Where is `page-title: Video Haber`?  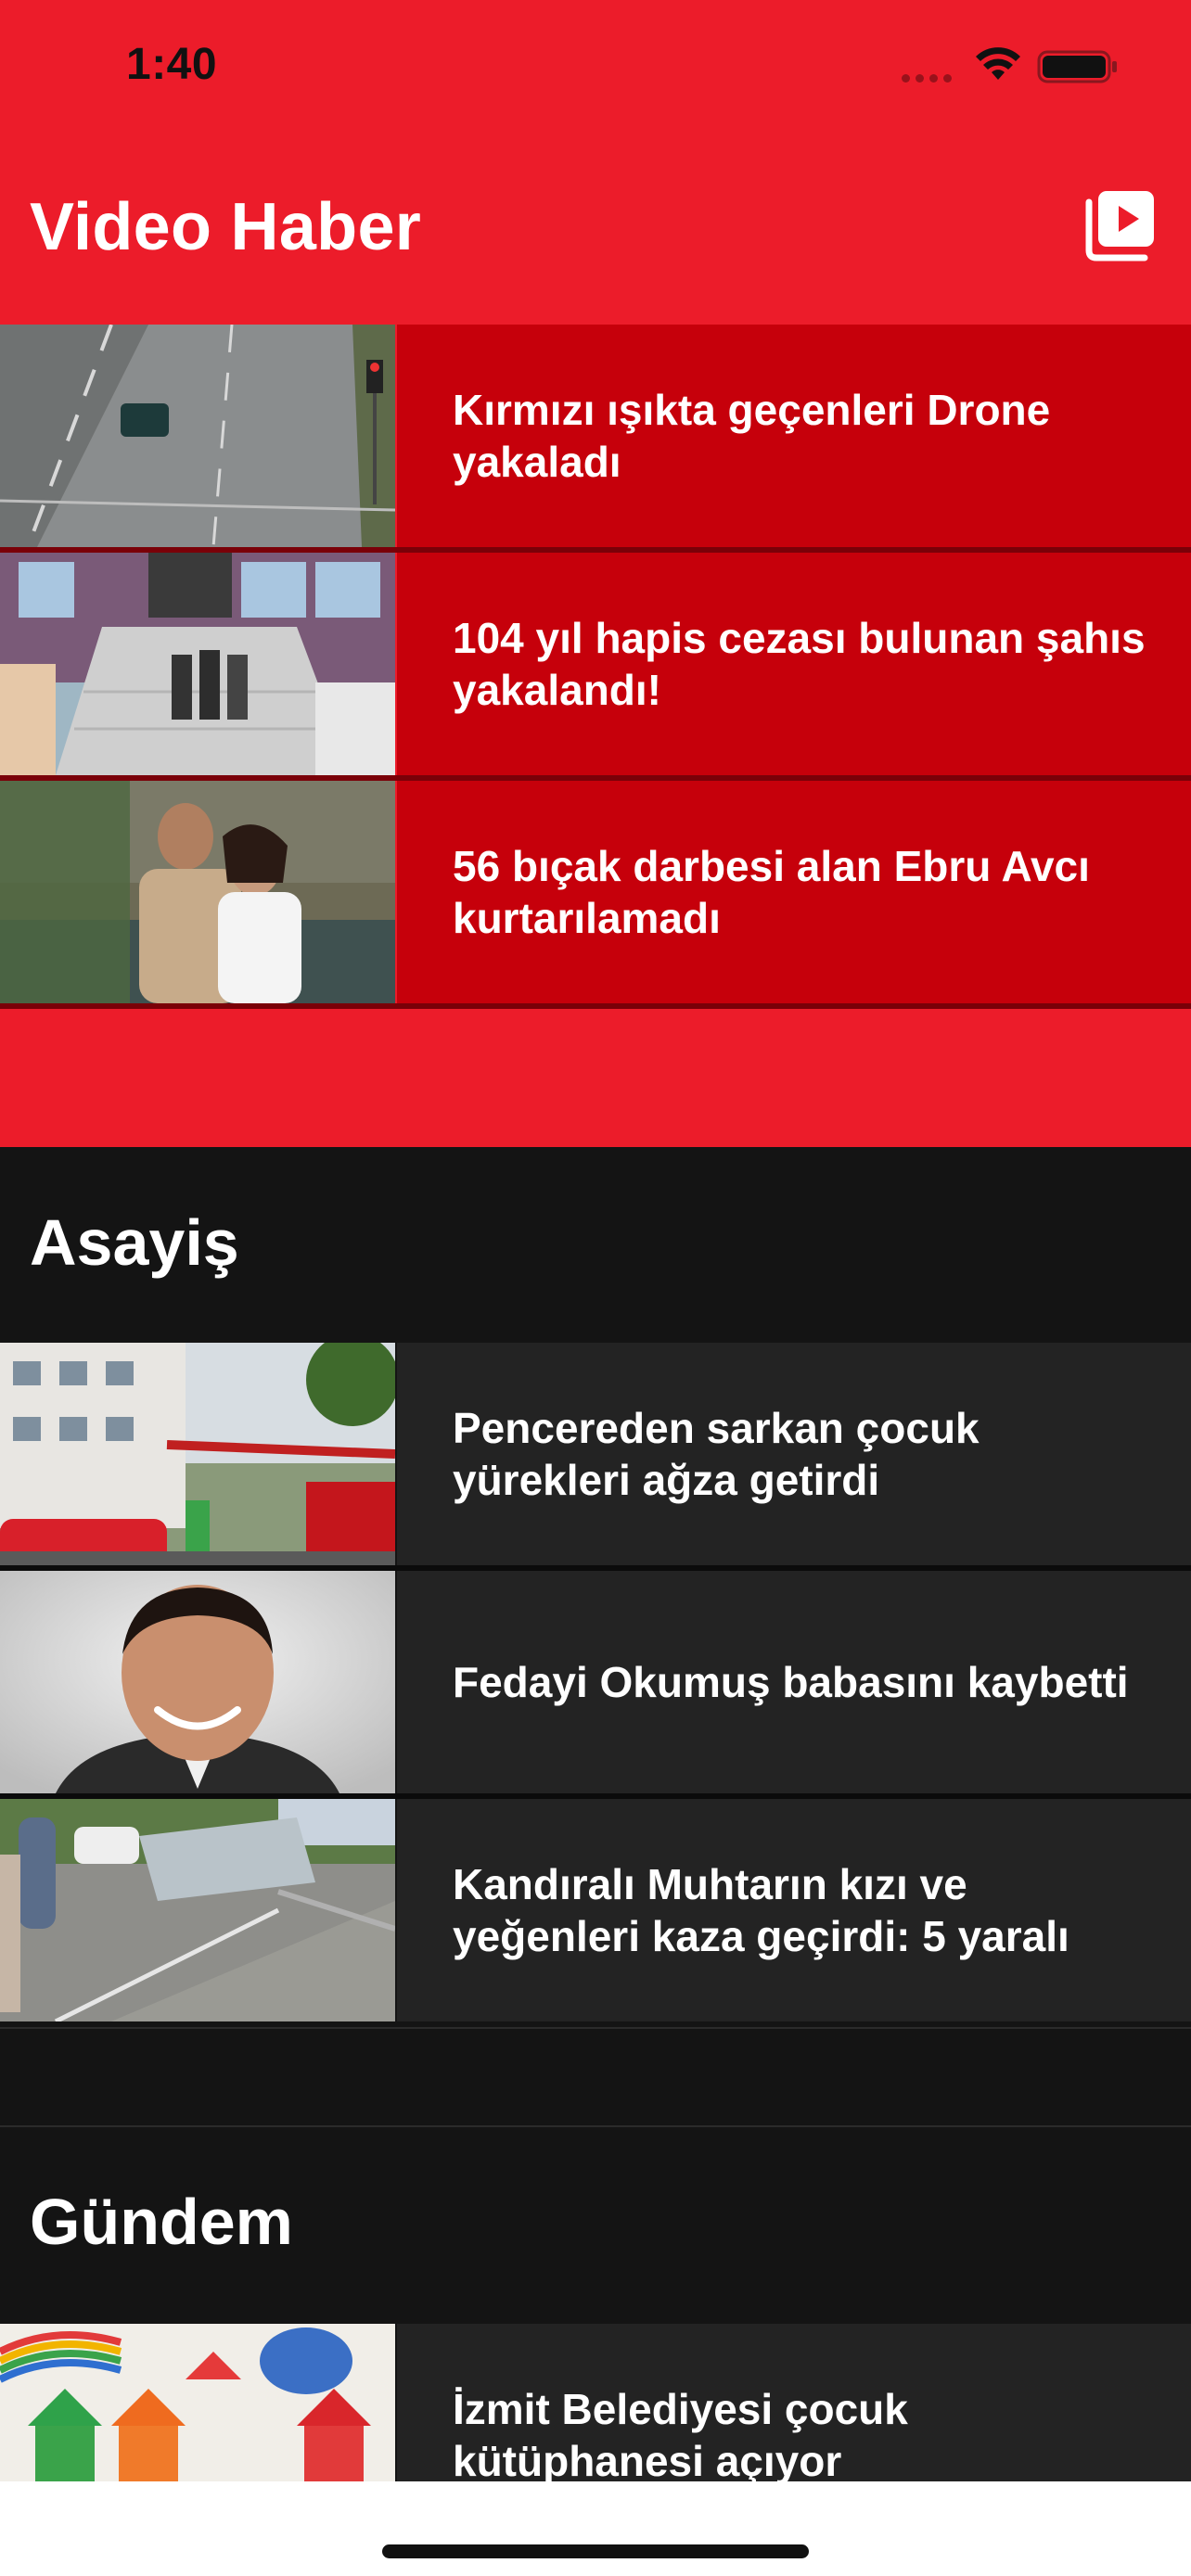
page-title: Video Haber is located at coordinates (226, 227).